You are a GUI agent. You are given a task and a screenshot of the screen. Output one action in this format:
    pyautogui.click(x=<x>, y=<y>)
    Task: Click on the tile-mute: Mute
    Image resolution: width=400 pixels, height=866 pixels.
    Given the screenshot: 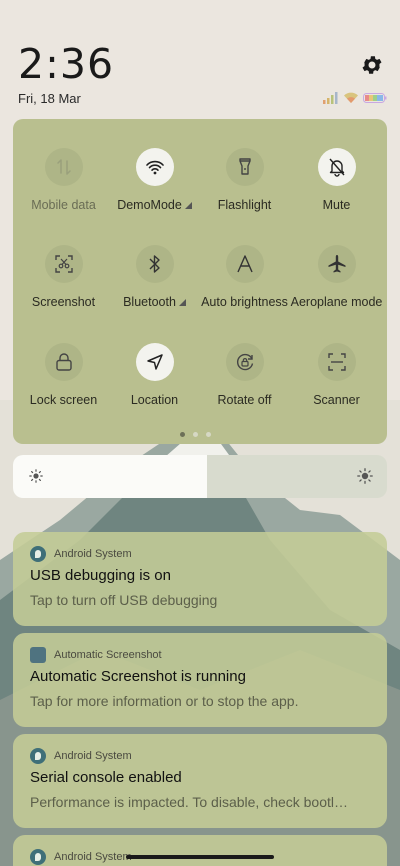 What is the action you would take?
    pyautogui.click(x=336, y=188)
    